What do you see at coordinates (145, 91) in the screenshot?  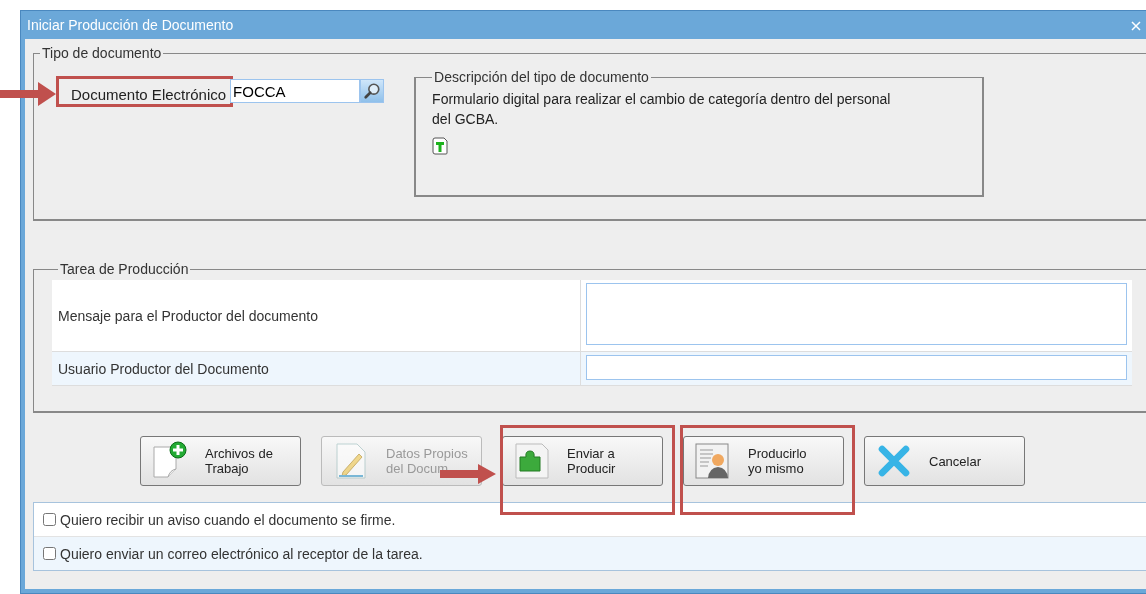 I see `field-label: Documento Electrónico` at bounding box center [145, 91].